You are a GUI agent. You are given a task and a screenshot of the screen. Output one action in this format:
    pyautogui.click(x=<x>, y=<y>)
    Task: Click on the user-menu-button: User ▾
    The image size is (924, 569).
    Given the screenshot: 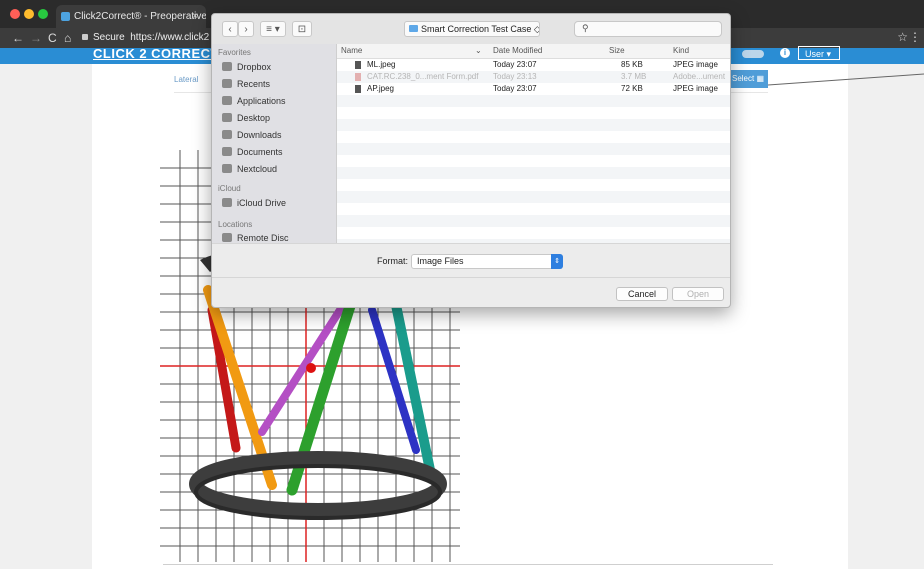 What is the action you would take?
    pyautogui.click(x=819, y=53)
    